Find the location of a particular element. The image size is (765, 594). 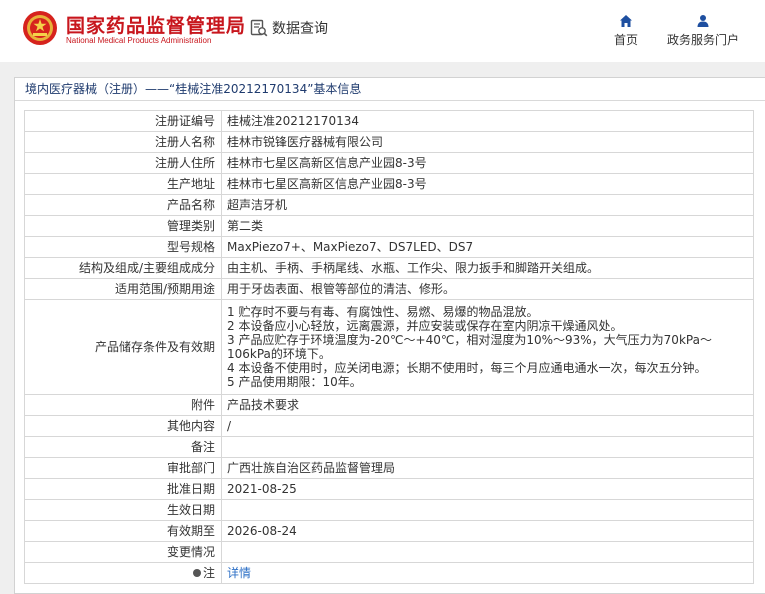

row-value: 2026-08-24 is located at coordinates (487, 531).